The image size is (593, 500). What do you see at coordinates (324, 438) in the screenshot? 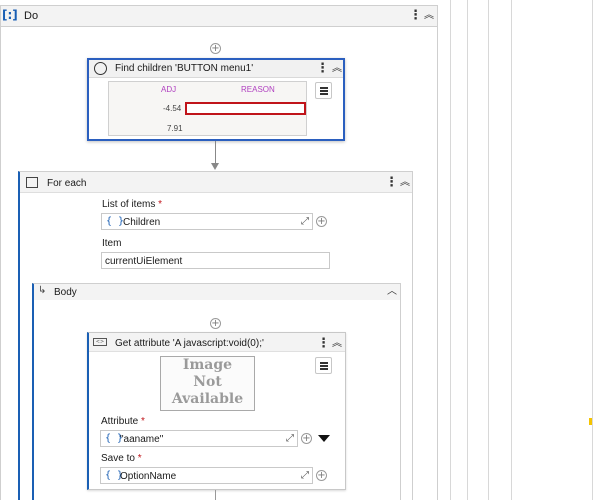
I see `dropdown-arrow-icon` at bounding box center [324, 438].